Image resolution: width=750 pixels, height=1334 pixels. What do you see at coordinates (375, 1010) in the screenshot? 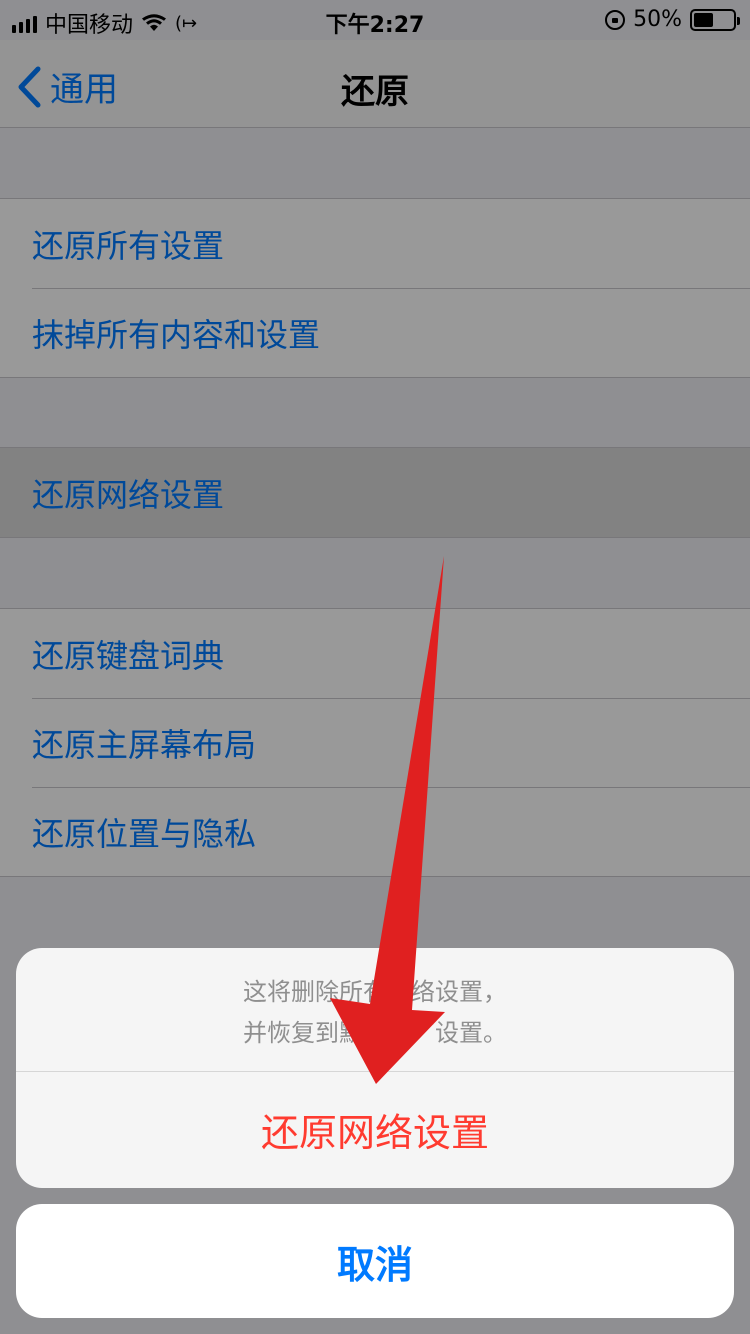
I see `action-sheet-message: 这将删除所有网络设置， 并恢复到默认出厂设置。` at bounding box center [375, 1010].